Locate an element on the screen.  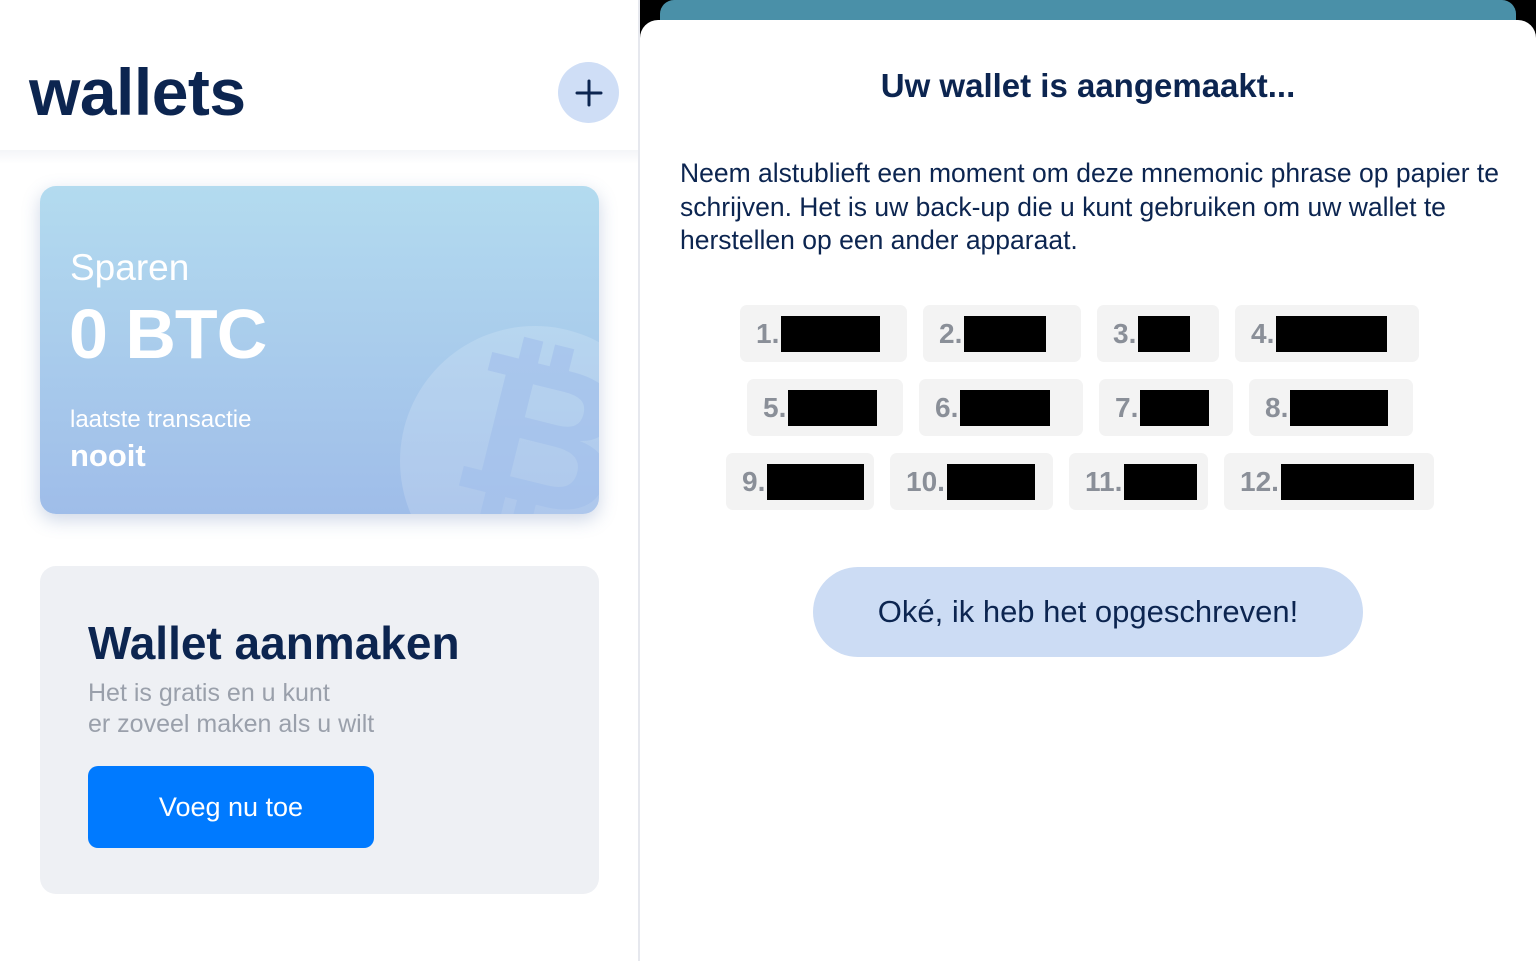
mnemonic-word-10: 10. is located at coordinates (971, 481).